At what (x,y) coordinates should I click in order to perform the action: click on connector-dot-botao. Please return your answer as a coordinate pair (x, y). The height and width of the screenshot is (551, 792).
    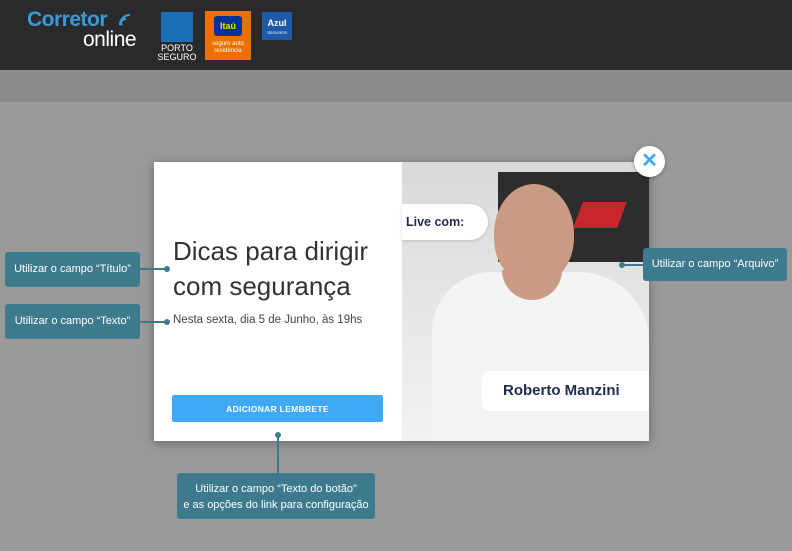
    Looking at the image, I should click on (278, 435).